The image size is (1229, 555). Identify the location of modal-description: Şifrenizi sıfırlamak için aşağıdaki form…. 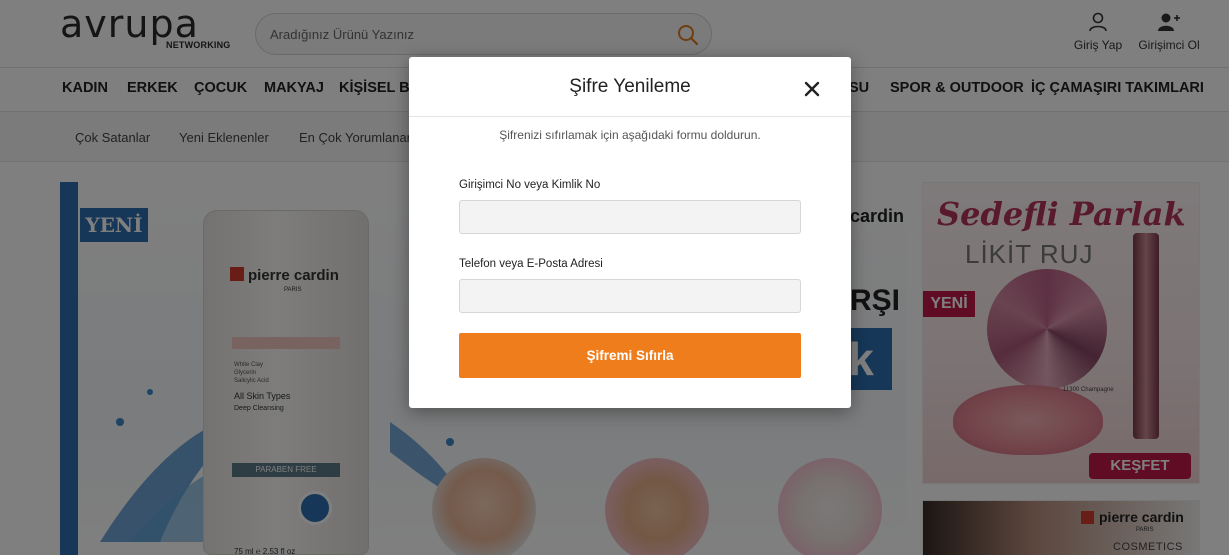
(630, 135).